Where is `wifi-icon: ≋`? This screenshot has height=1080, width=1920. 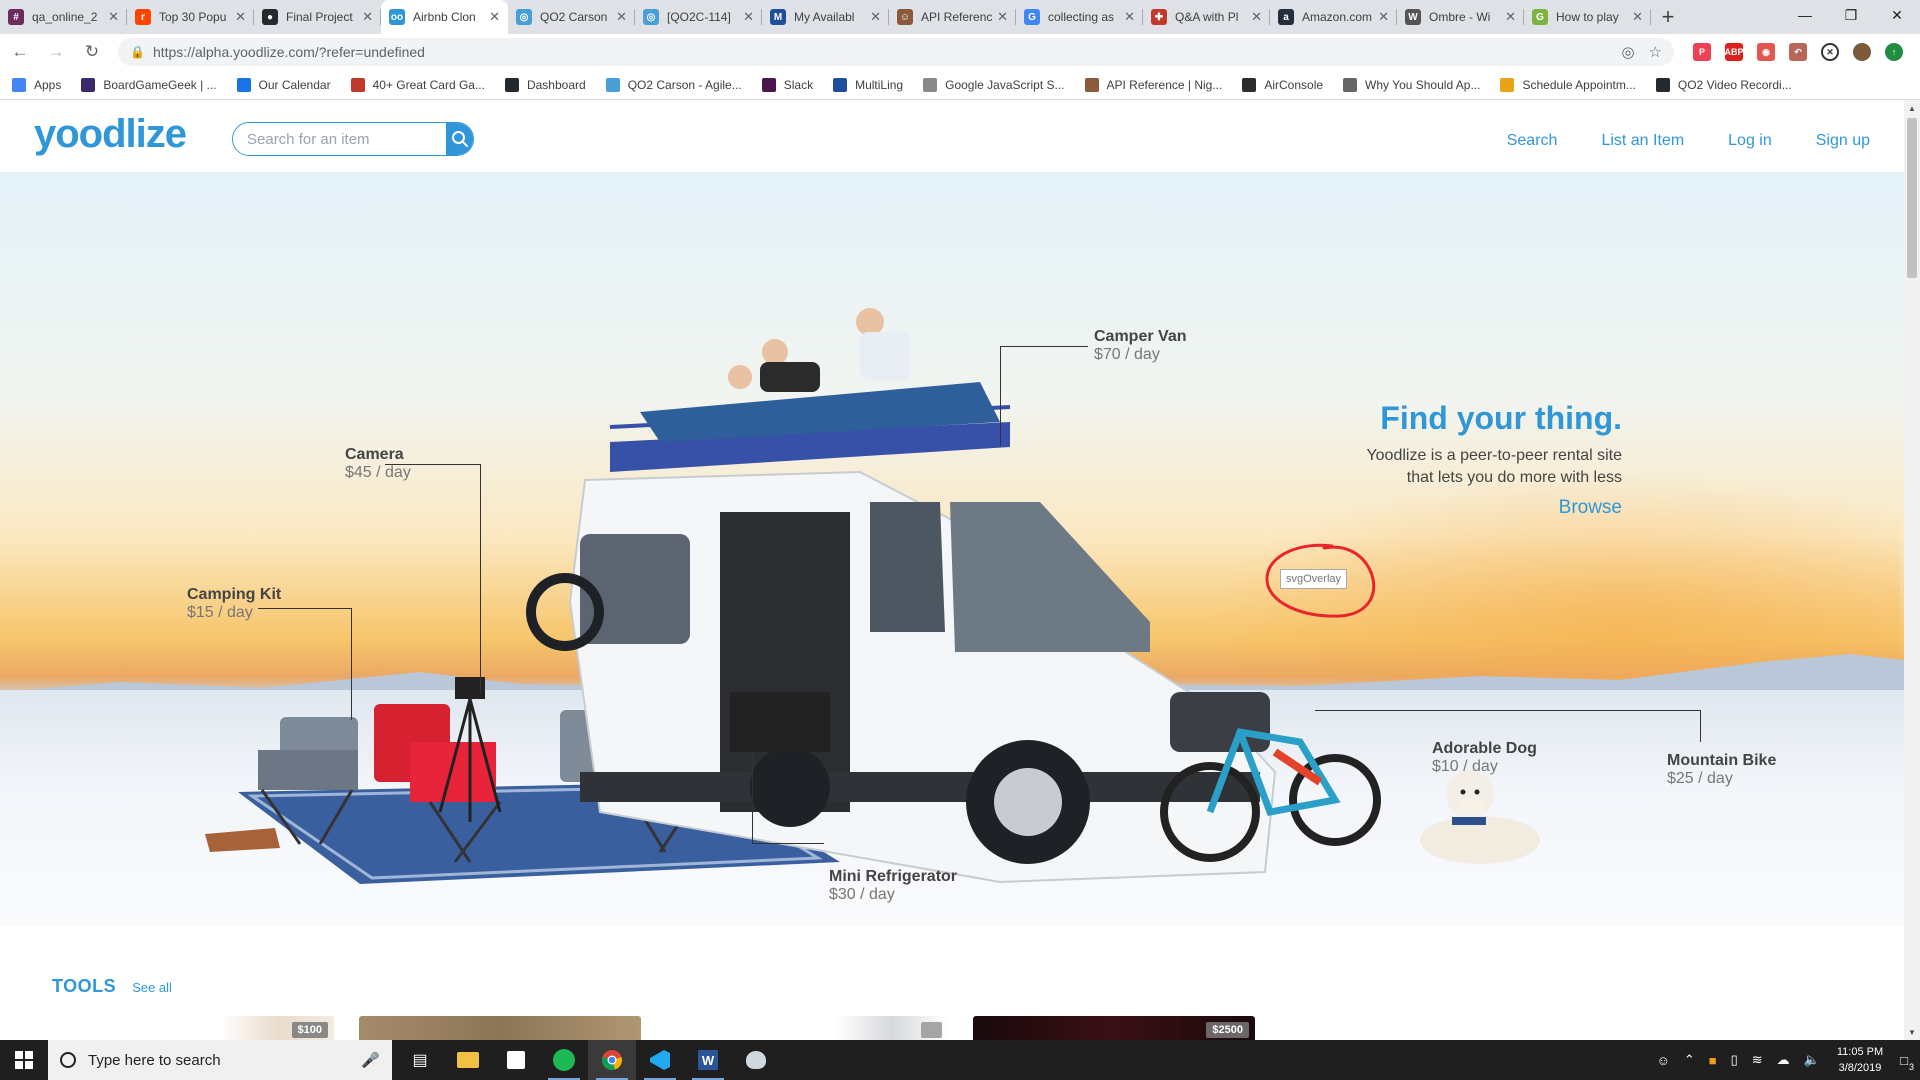
wifi-icon: ≋ is located at coordinates (1757, 1060).